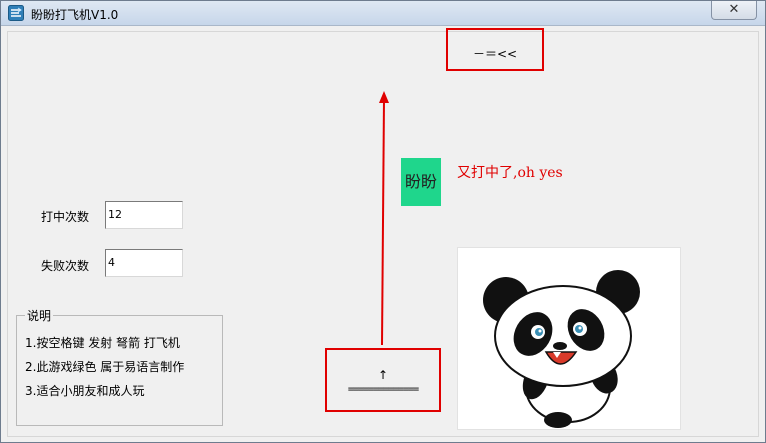 The image size is (766, 443). I want to click on fails-field: 4, so click(144, 263).